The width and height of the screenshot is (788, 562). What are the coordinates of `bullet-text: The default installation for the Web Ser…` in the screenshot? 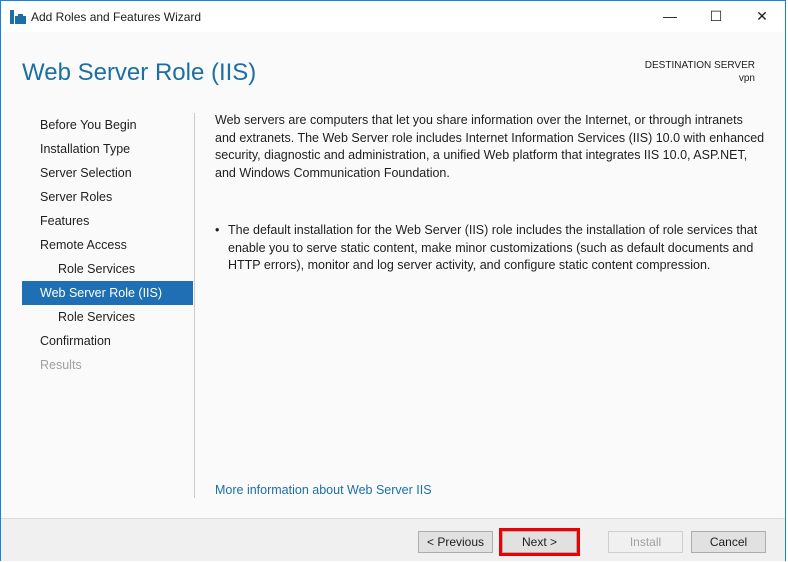 It's located at (490, 248).